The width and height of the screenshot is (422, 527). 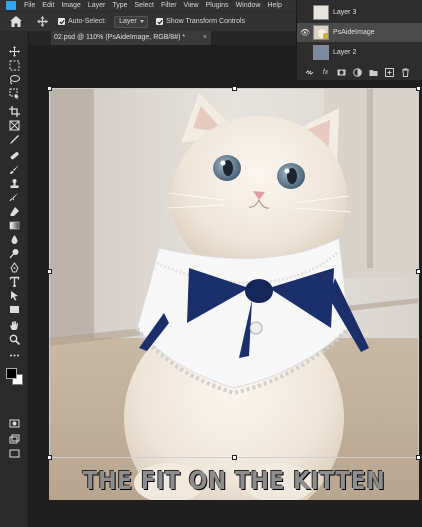 I want to click on tool-blur, so click(x=14, y=239).